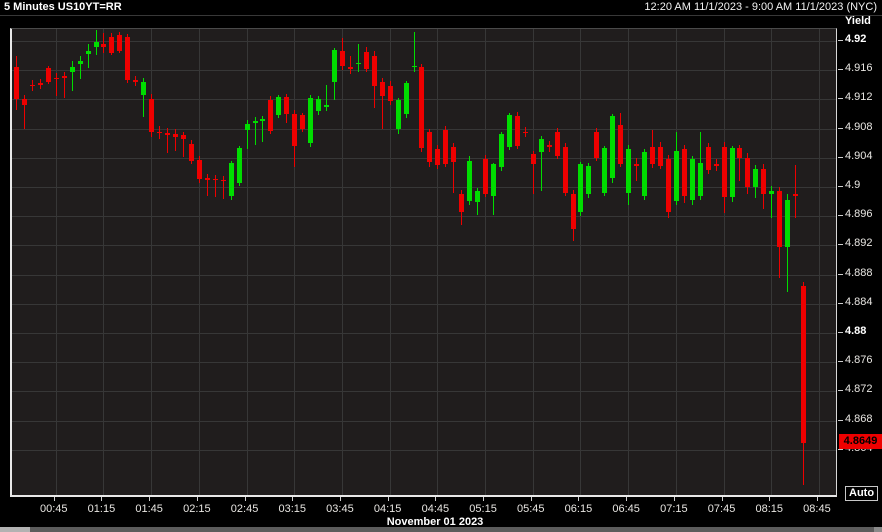 Image resolution: width=882 pixels, height=532 pixels. I want to click on y-tick-label: 4.892, so click(859, 243).